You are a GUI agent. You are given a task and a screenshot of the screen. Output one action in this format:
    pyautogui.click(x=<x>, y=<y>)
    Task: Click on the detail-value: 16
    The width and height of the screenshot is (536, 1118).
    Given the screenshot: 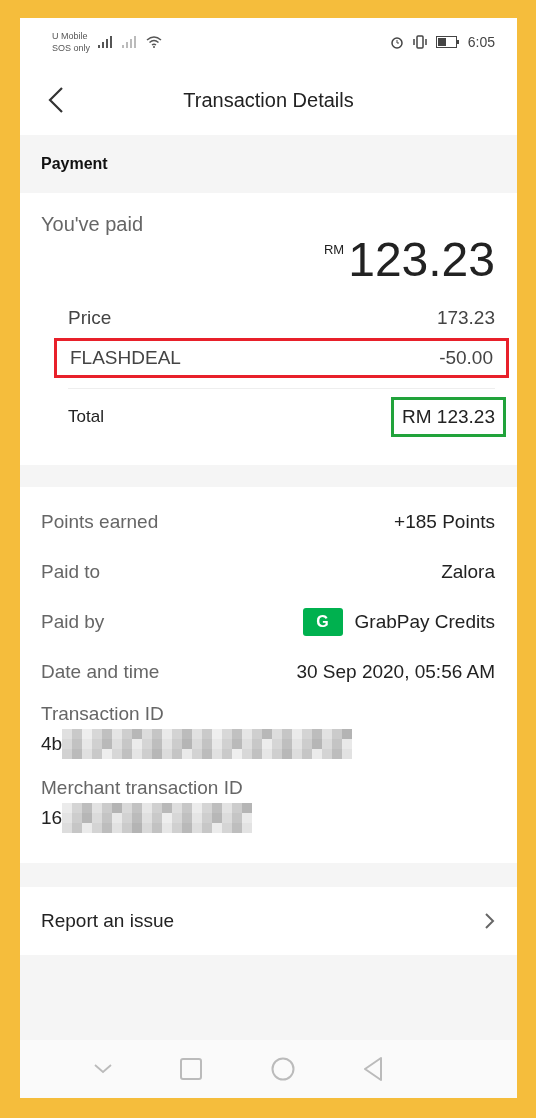 What is the action you would take?
    pyautogui.click(x=52, y=818)
    